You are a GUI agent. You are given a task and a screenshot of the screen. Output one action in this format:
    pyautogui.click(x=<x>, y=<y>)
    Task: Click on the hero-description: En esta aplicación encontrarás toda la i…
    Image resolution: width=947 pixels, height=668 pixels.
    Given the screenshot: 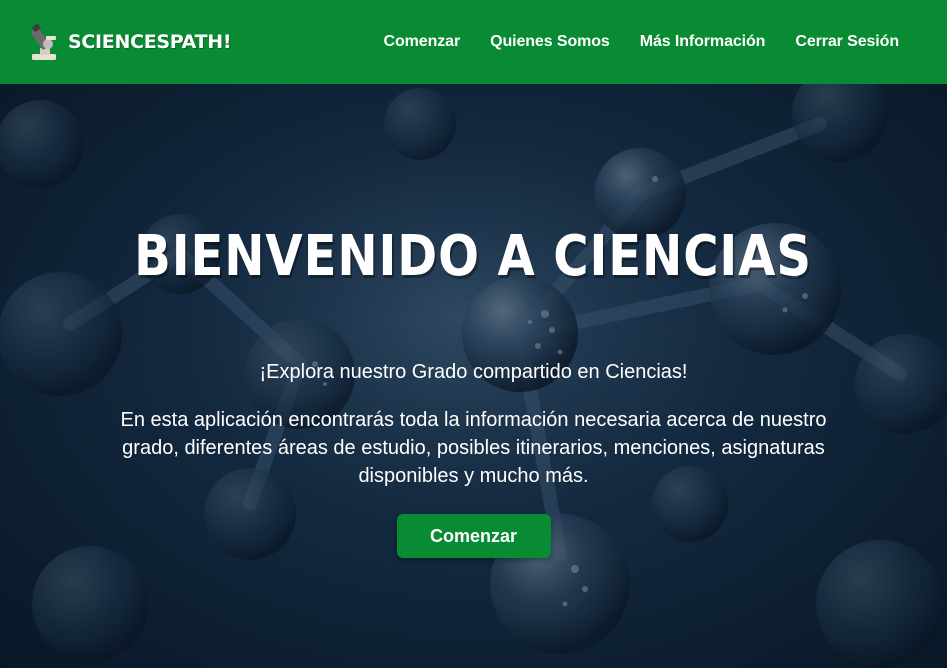 What is the action you would take?
    pyautogui.click(x=473, y=448)
    